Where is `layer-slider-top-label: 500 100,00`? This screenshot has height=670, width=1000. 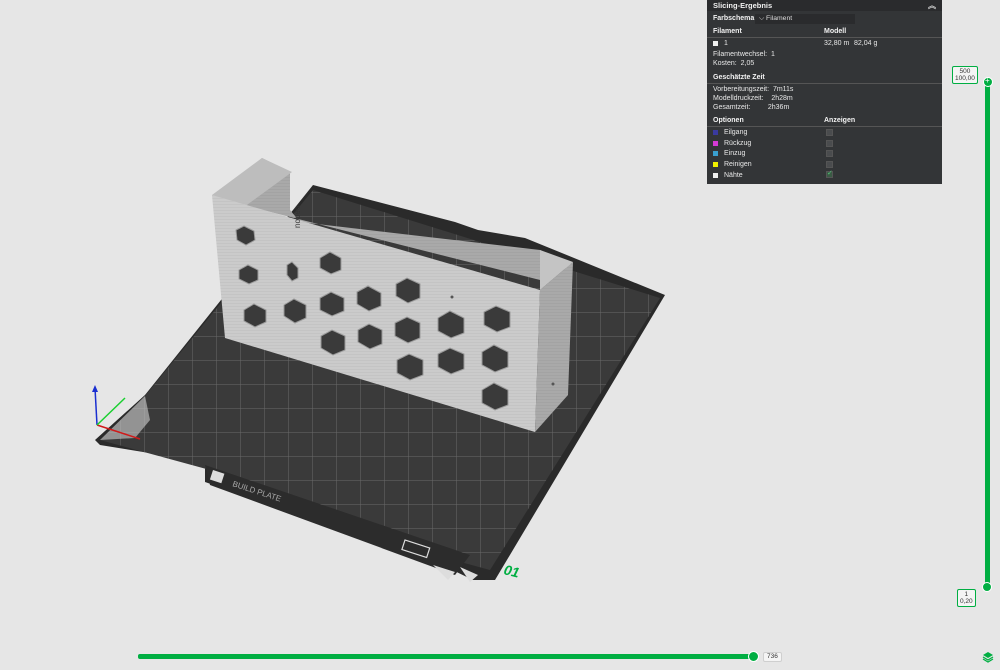
layer-slider-top-label: 500 100,00 is located at coordinates (965, 75).